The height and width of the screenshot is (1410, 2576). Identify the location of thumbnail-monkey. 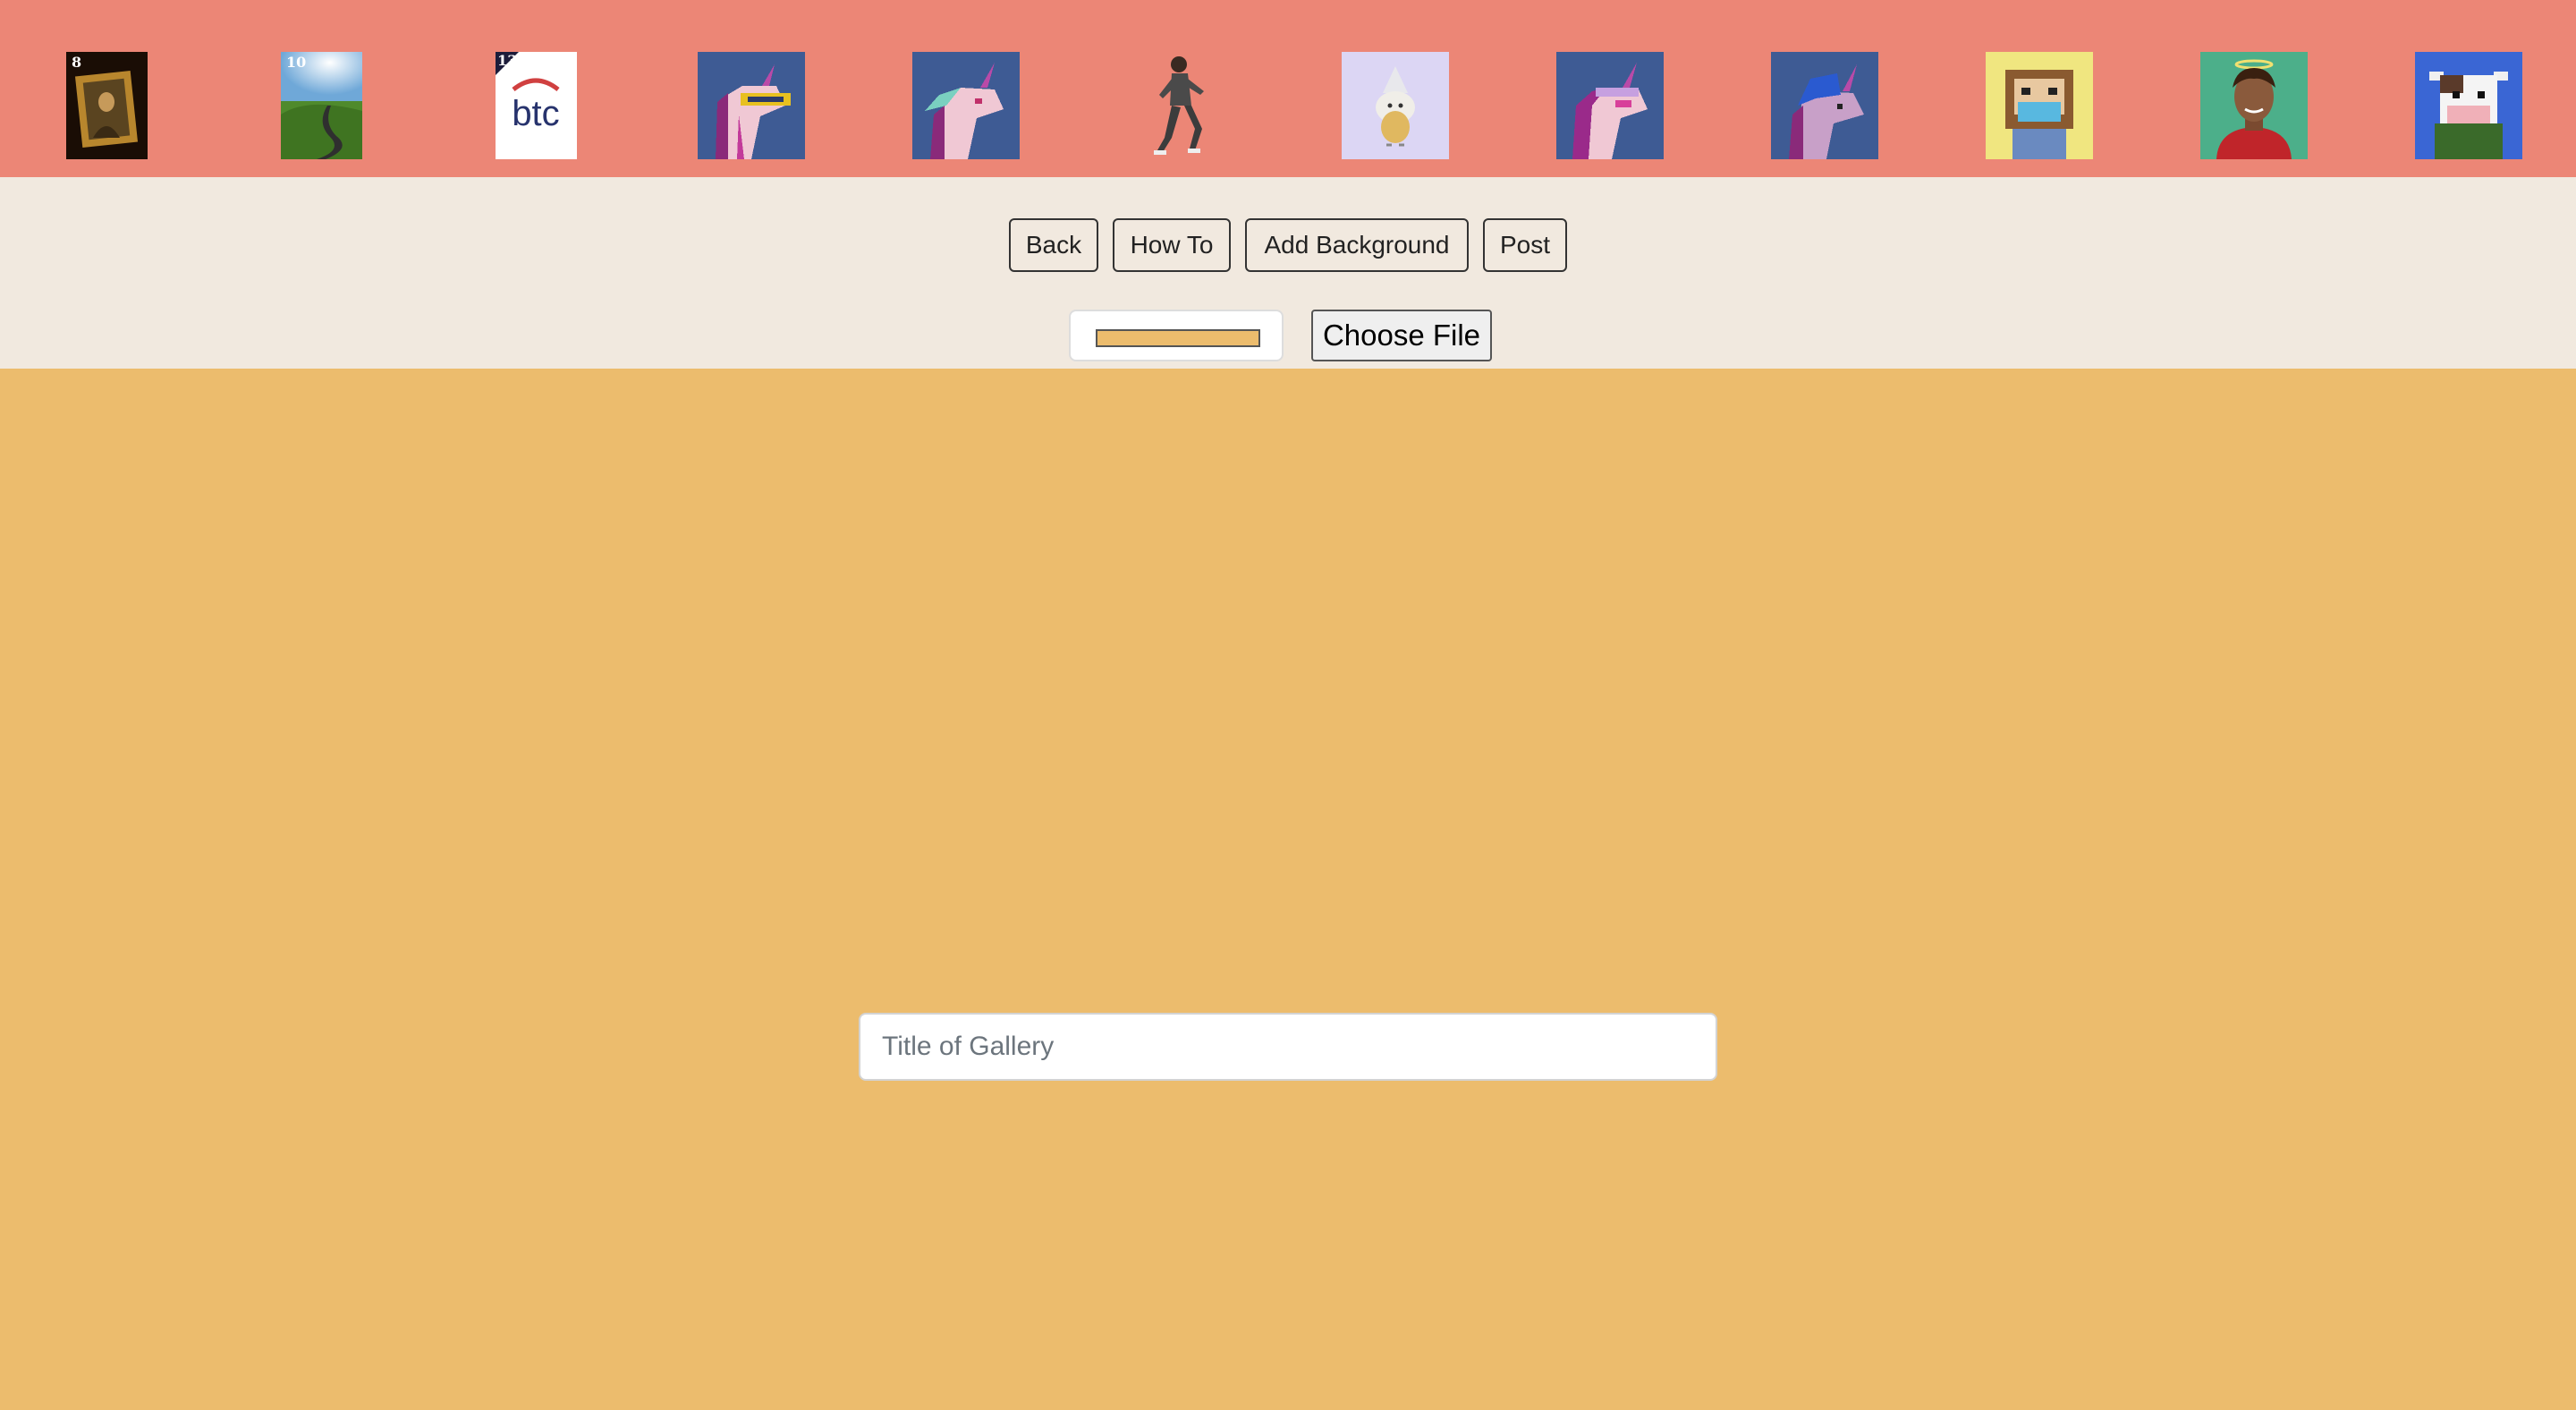
(2039, 106).